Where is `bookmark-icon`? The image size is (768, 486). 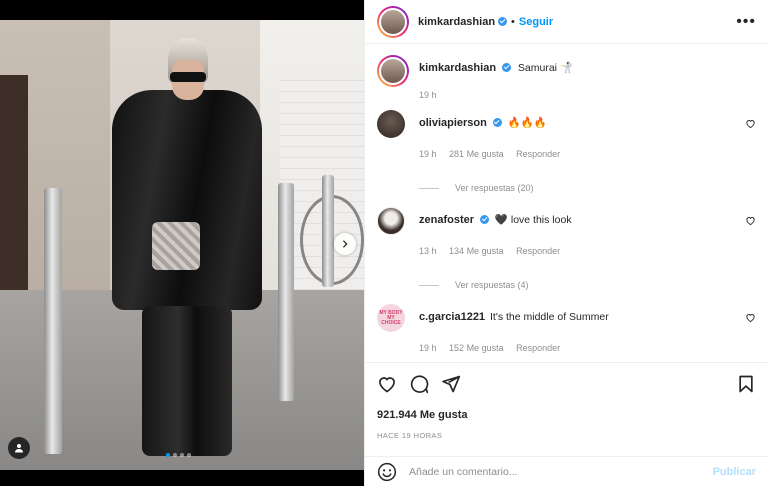
bookmark-icon is located at coordinates (746, 384).